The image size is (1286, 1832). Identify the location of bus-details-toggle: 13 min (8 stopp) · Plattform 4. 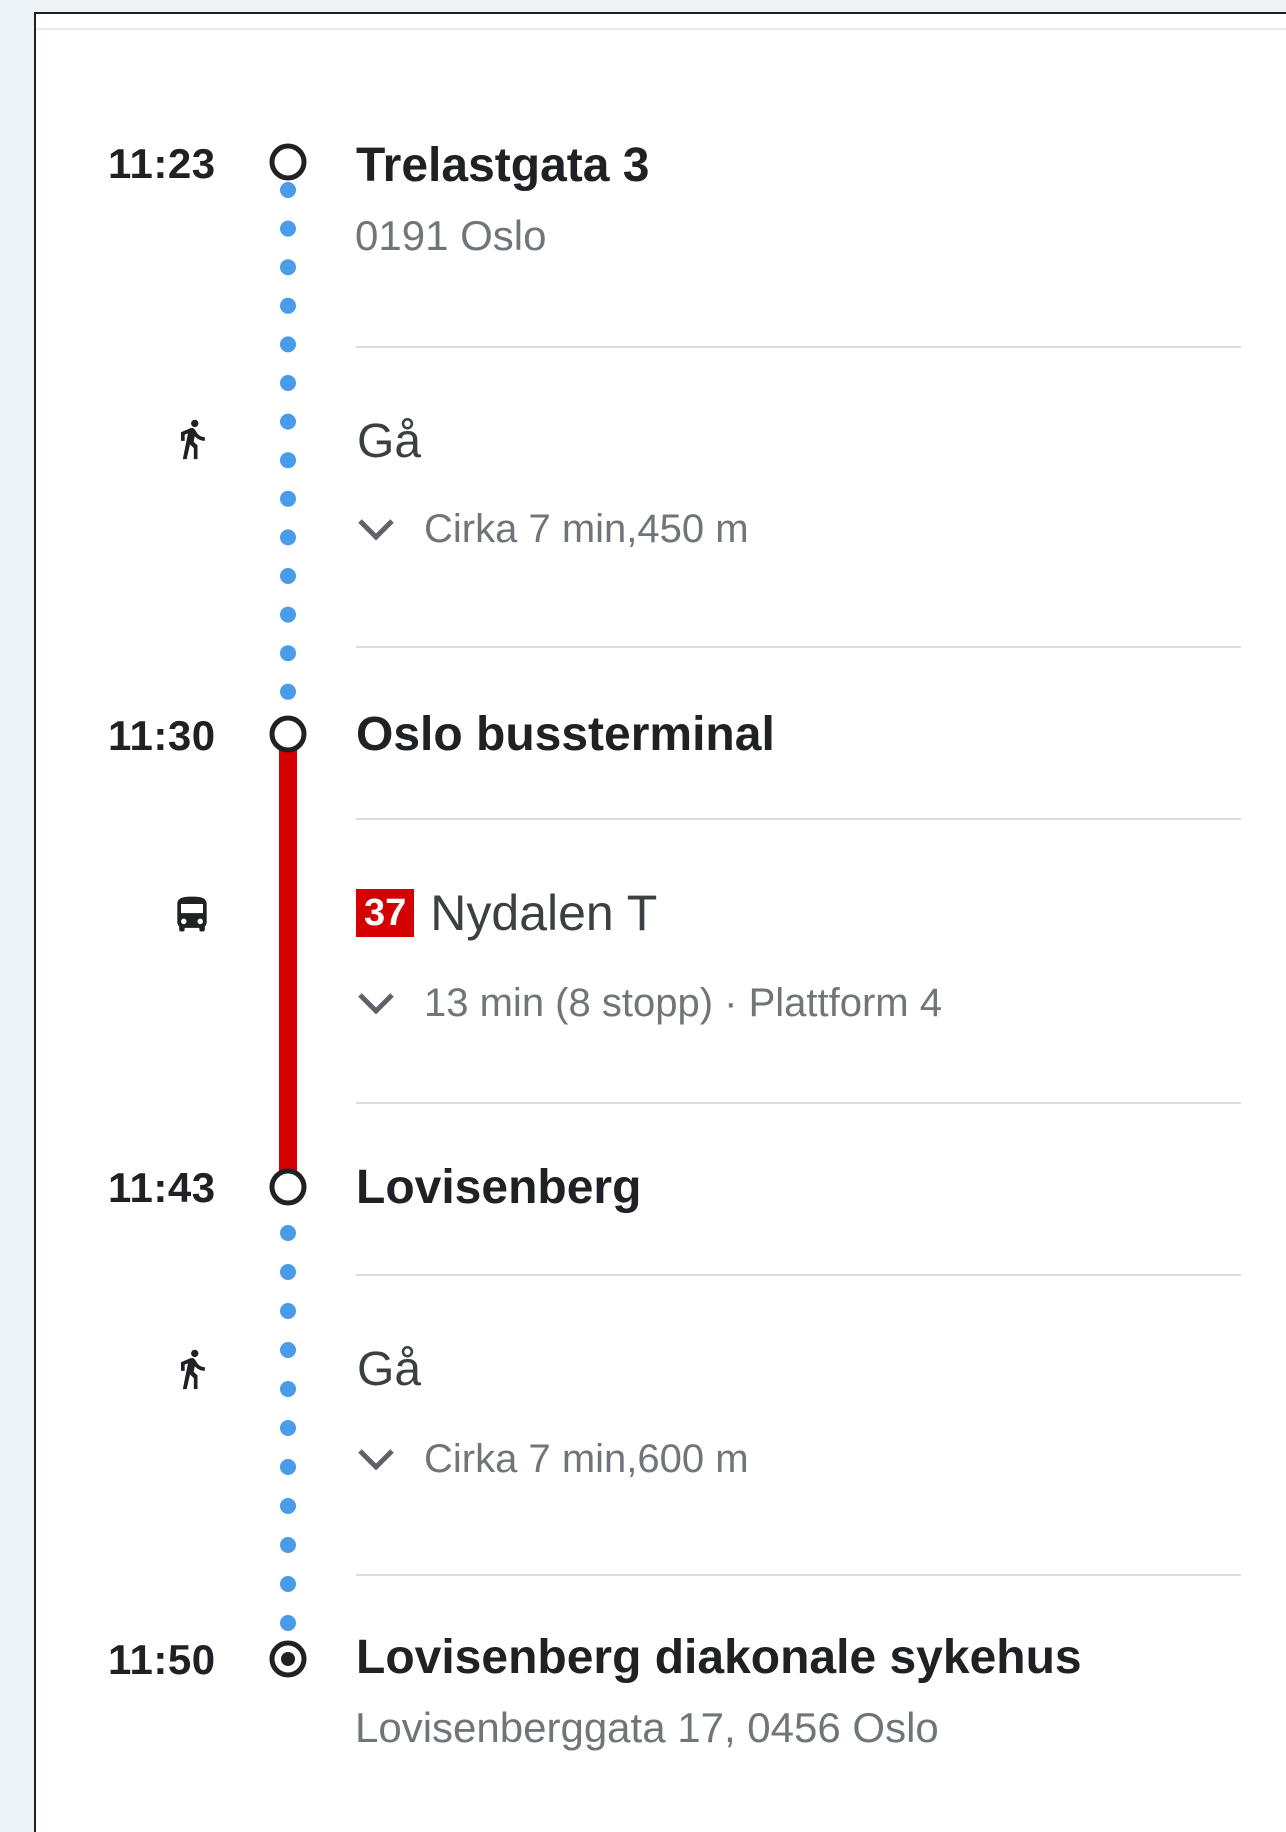
(649, 1003).